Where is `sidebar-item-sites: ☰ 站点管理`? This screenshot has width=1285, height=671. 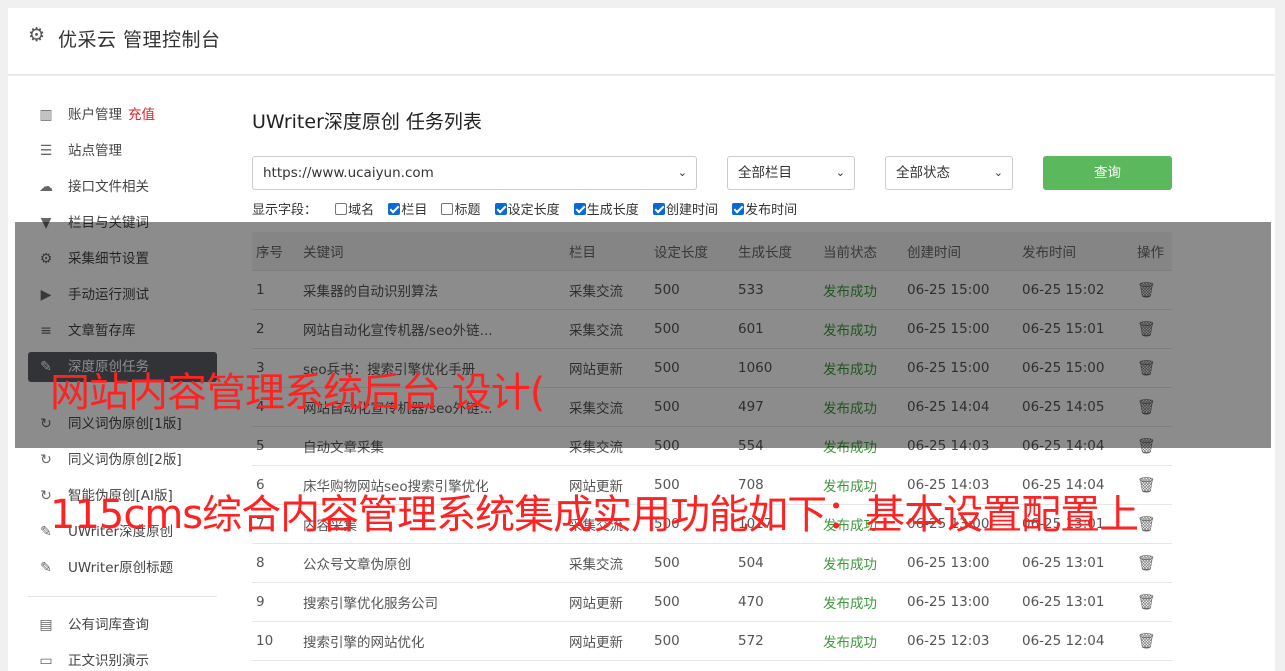 sidebar-item-sites: ☰ 站点管理 is located at coordinates (122, 151).